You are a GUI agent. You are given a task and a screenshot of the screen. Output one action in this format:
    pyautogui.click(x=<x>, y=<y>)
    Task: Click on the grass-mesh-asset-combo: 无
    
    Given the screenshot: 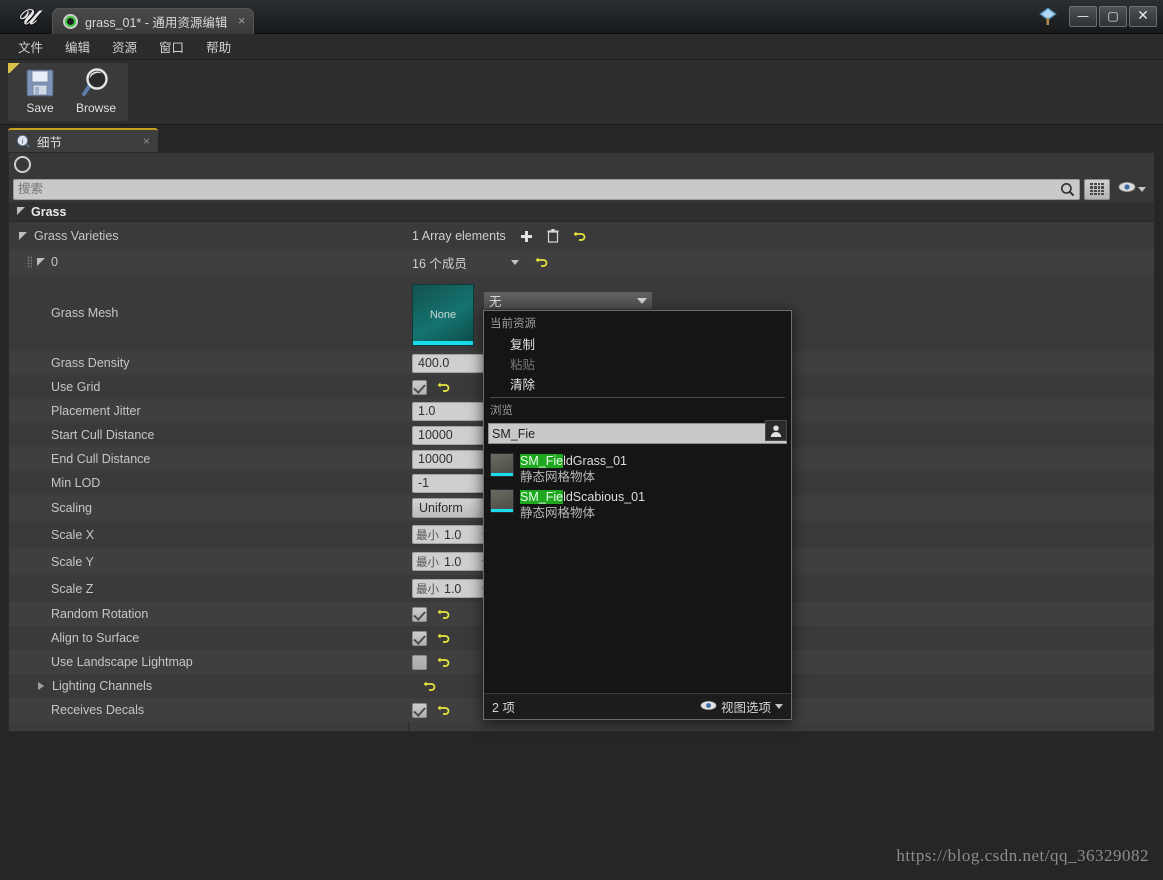 What is the action you would take?
    pyautogui.click(x=568, y=300)
    